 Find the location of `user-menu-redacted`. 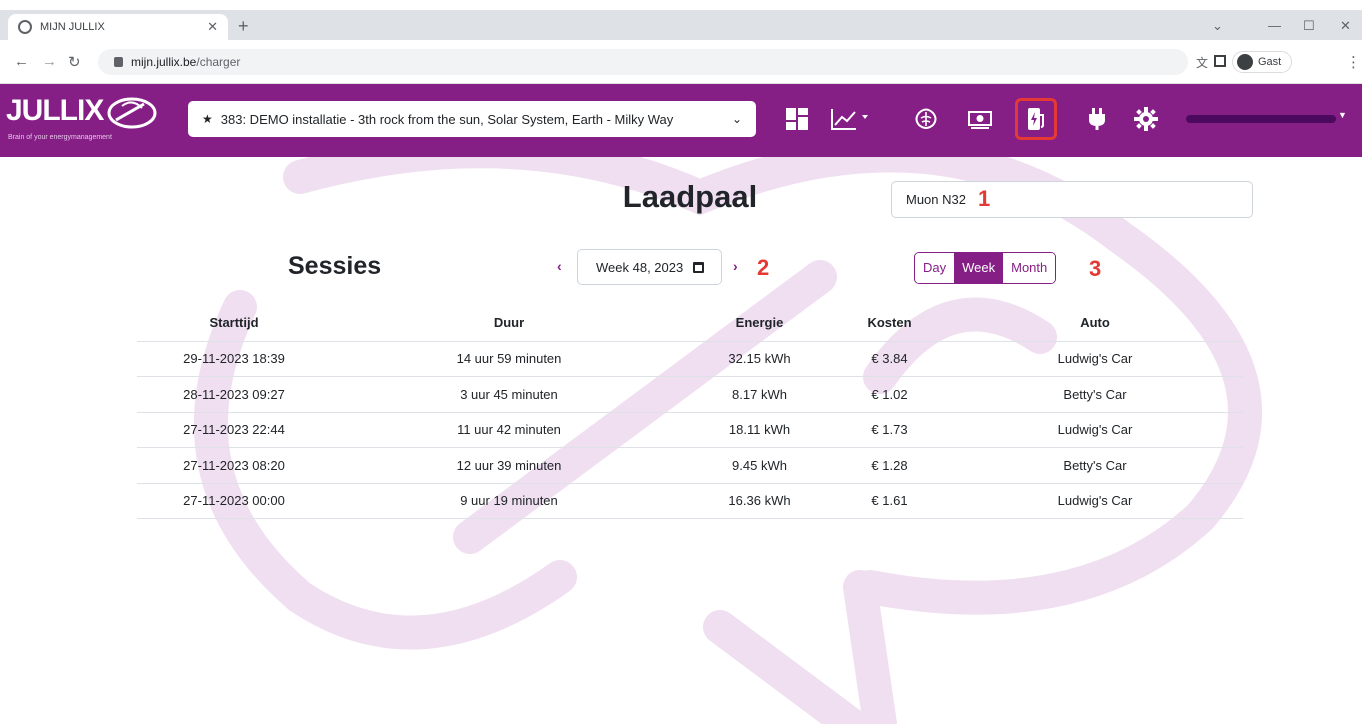

user-menu-redacted is located at coordinates (1261, 119).